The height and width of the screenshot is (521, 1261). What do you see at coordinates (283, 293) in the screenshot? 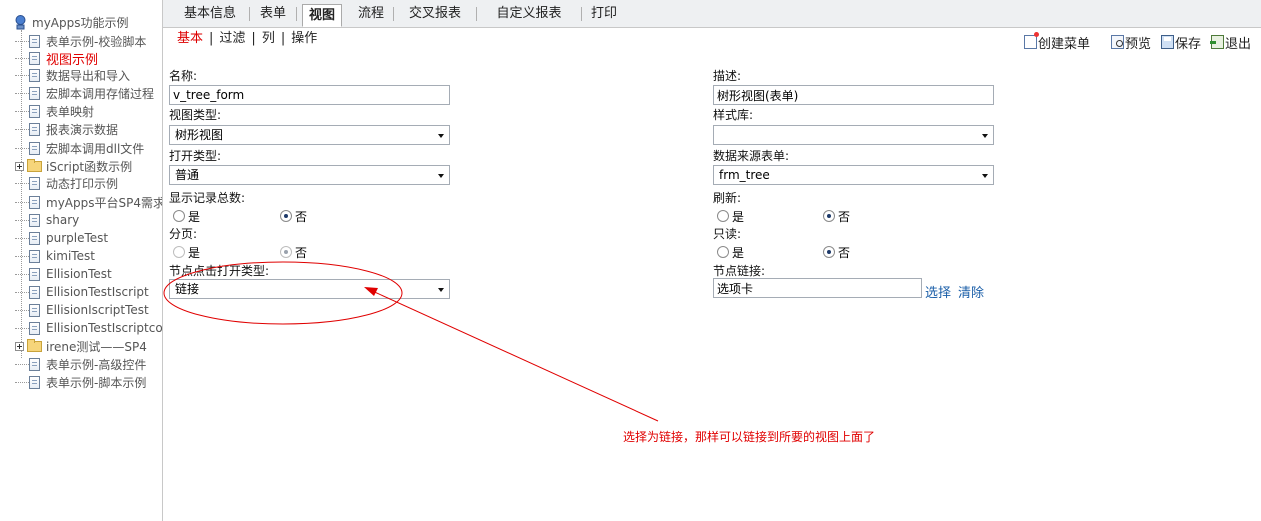
I see `highlight-ellipse` at bounding box center [283, 293].